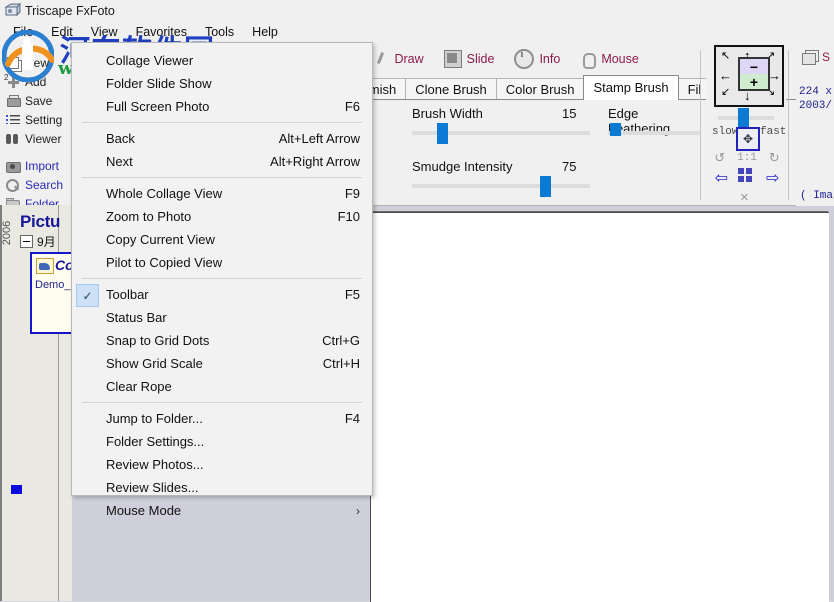  Describe the element at coordinates (545, 186) in the screenshot. I see `slider-thumb-smudge-intensity` at that location.